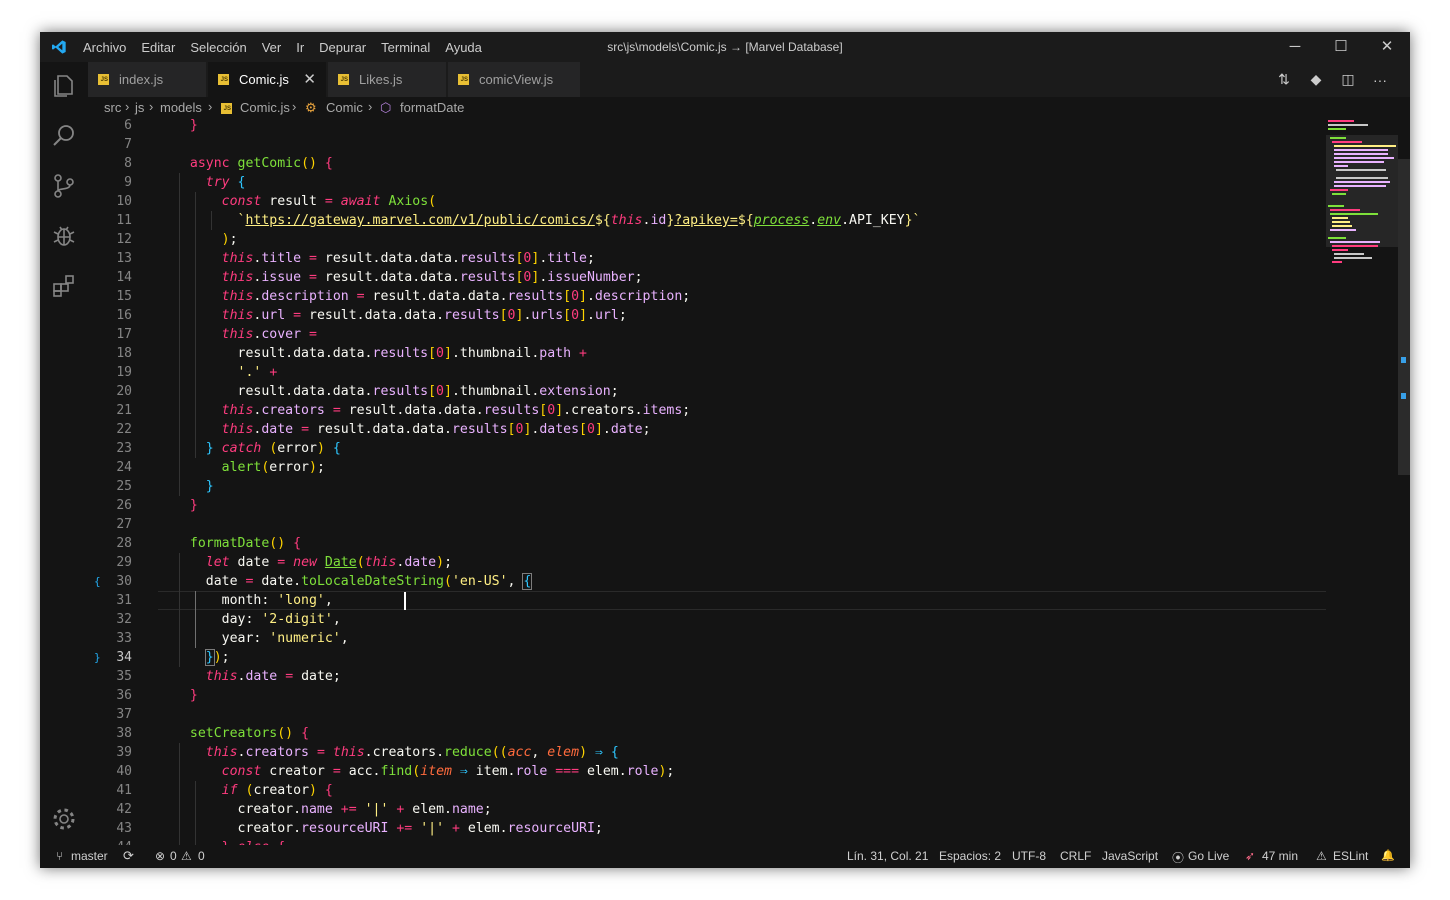 This screenshot has height=900, width=1450. What do you see at coordinates (160, 856) in the screenshot?
I see `errors-icon: ⊗` at bounding box center [160, 856].